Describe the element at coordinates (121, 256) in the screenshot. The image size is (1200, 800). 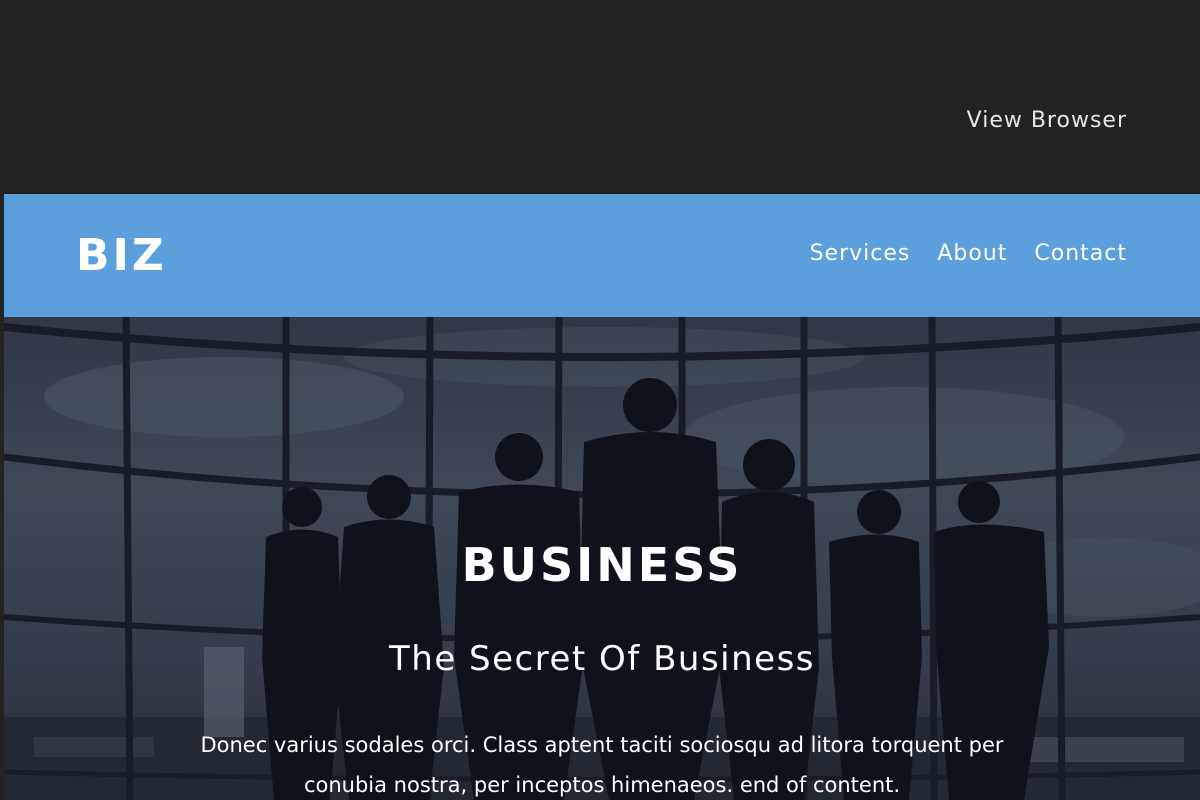
I see `logo: BIZ` at that location.